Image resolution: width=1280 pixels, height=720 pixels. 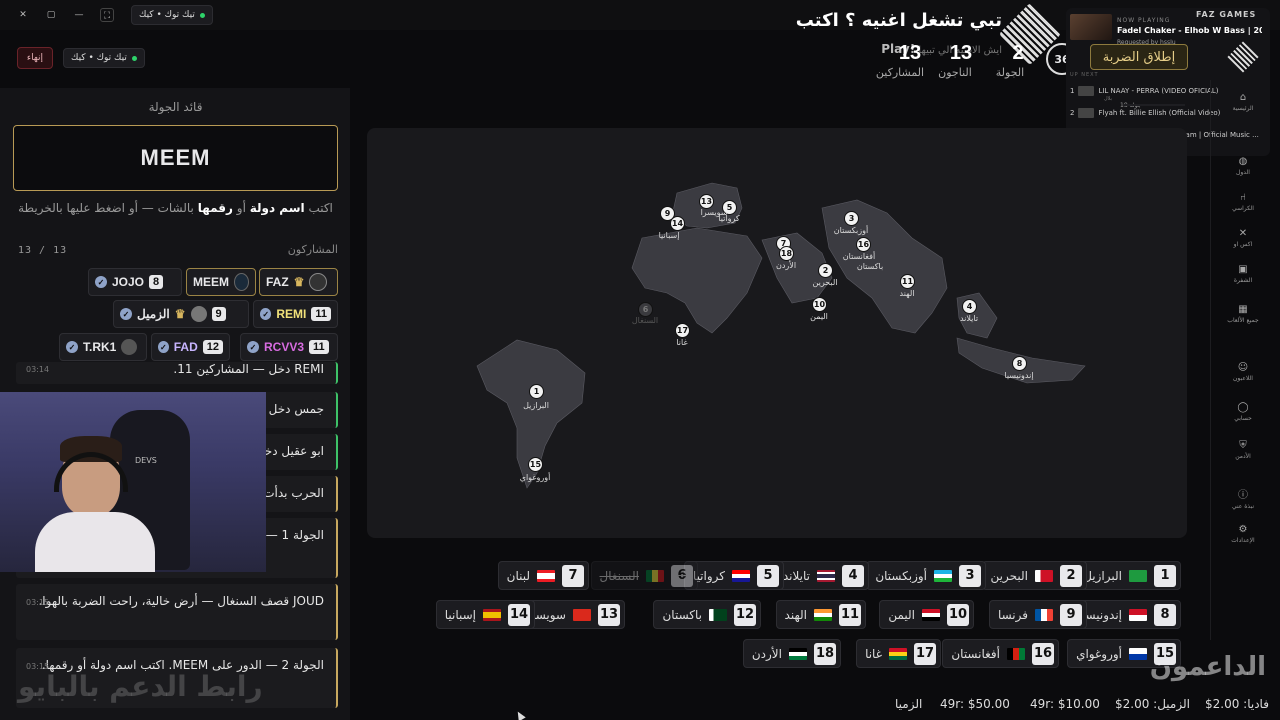 What do you see at coordinates (825, 270) in the screenshot?
I see `map-pin: 2` at bounding box center [825, 270].